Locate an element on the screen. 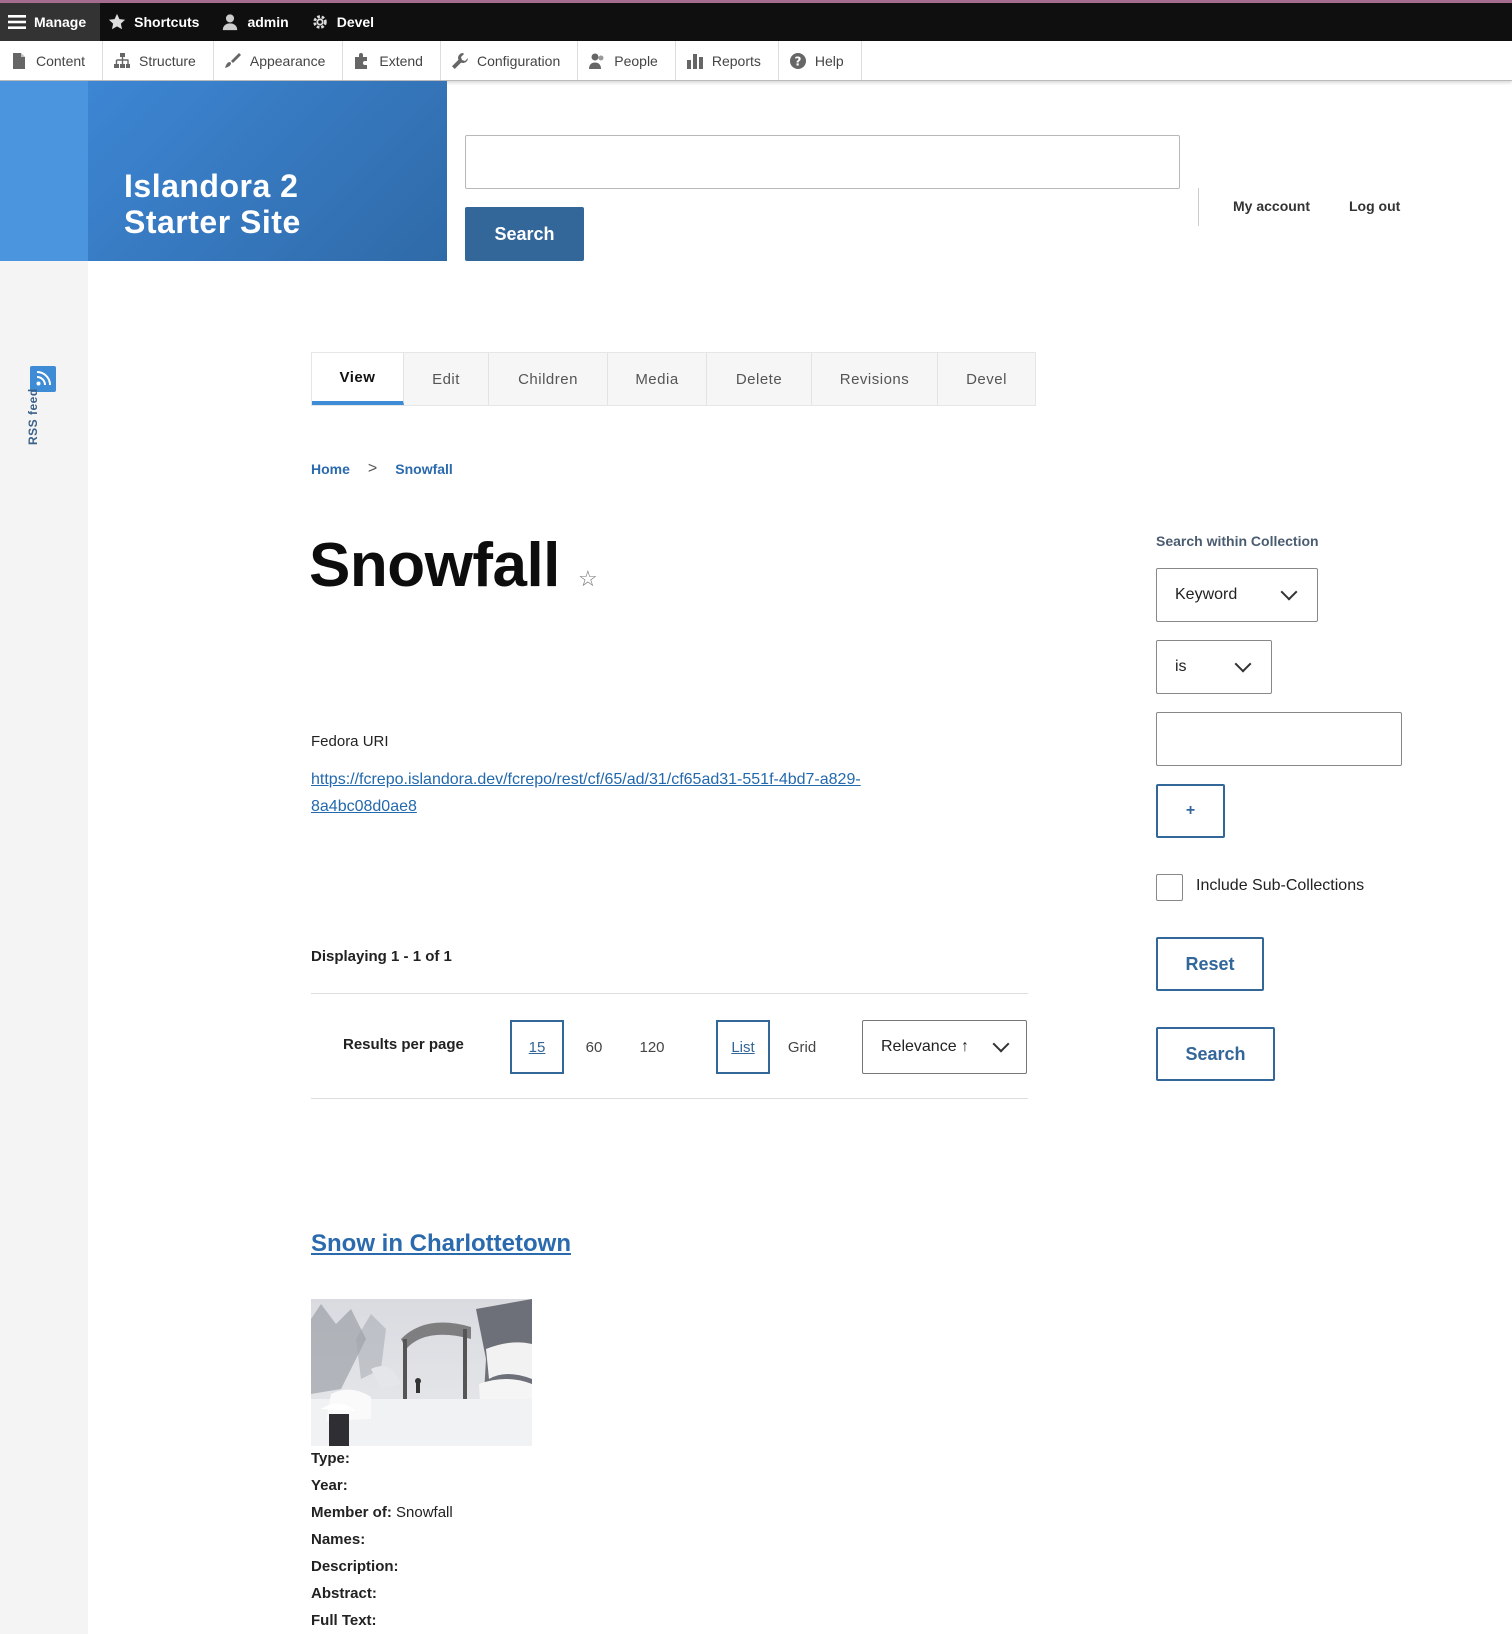 This screenshot has width=1512, height=1634. sort-select: Relevance ↑ is located at coordinates (944, 1047).